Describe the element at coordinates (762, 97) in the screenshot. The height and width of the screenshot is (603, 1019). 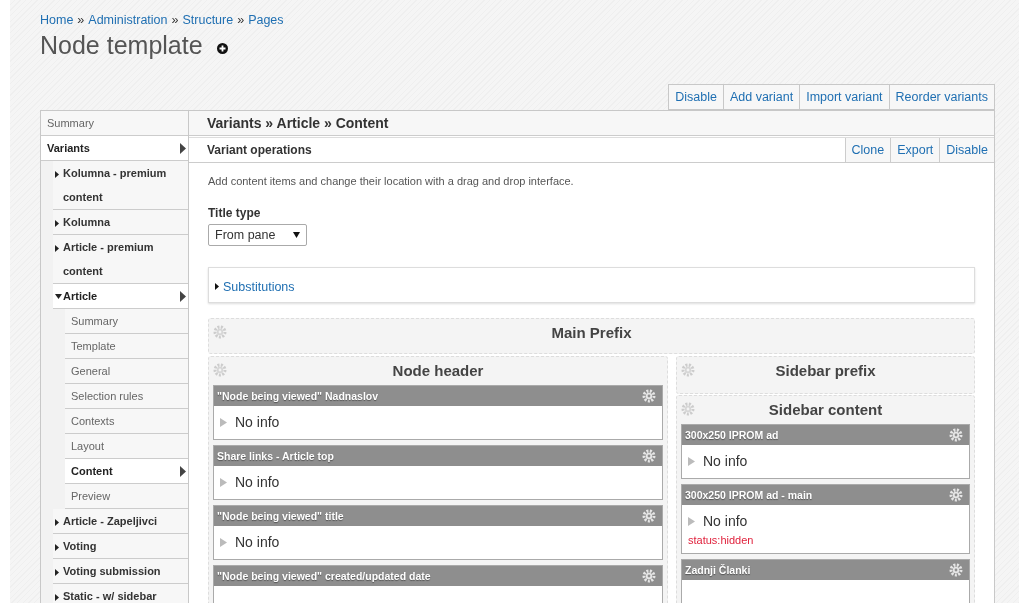
I see `action-link: Add variant` at that location.